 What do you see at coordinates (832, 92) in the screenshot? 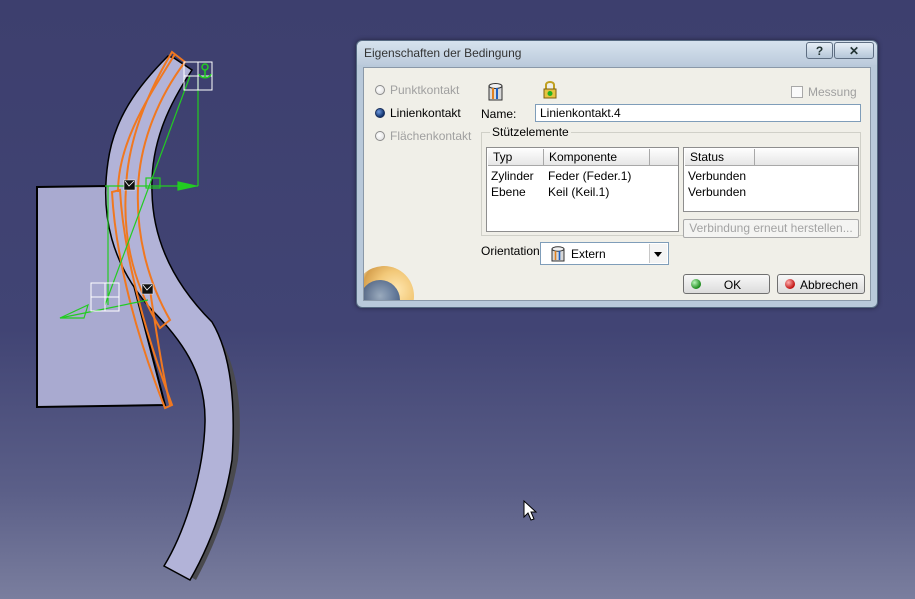
I see `measure-label: Messung` at bounding box center [832, 92].